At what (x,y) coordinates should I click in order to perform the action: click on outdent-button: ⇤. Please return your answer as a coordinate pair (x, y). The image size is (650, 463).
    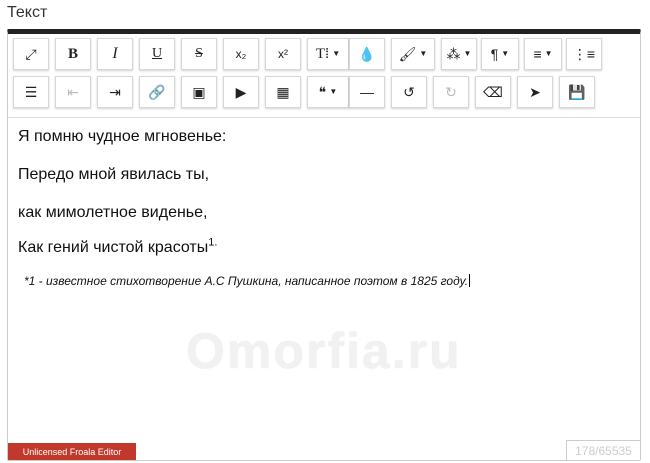
    Looking at the image, I should click on (73, 92).